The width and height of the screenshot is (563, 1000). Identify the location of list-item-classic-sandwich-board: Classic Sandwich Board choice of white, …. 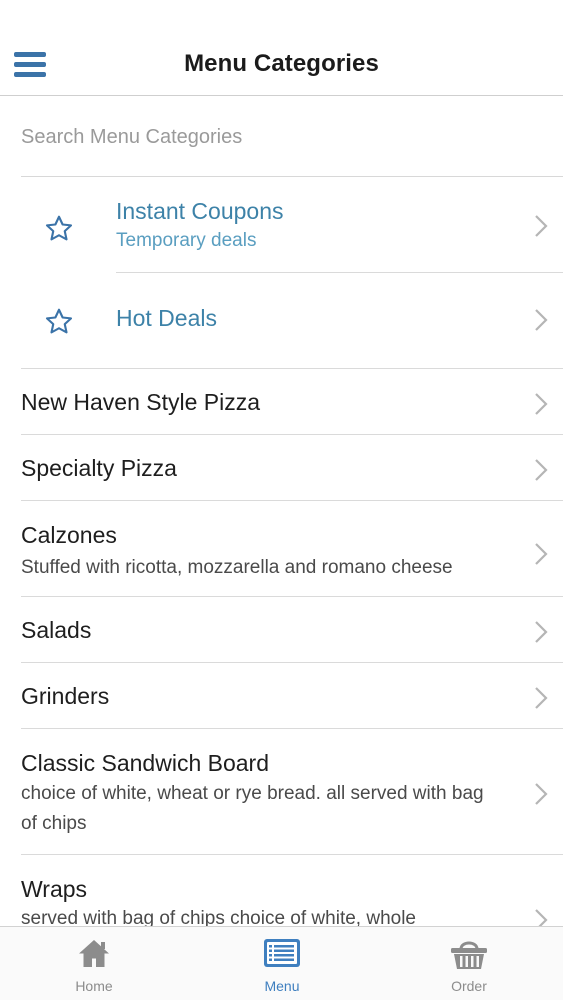
(281, 792).